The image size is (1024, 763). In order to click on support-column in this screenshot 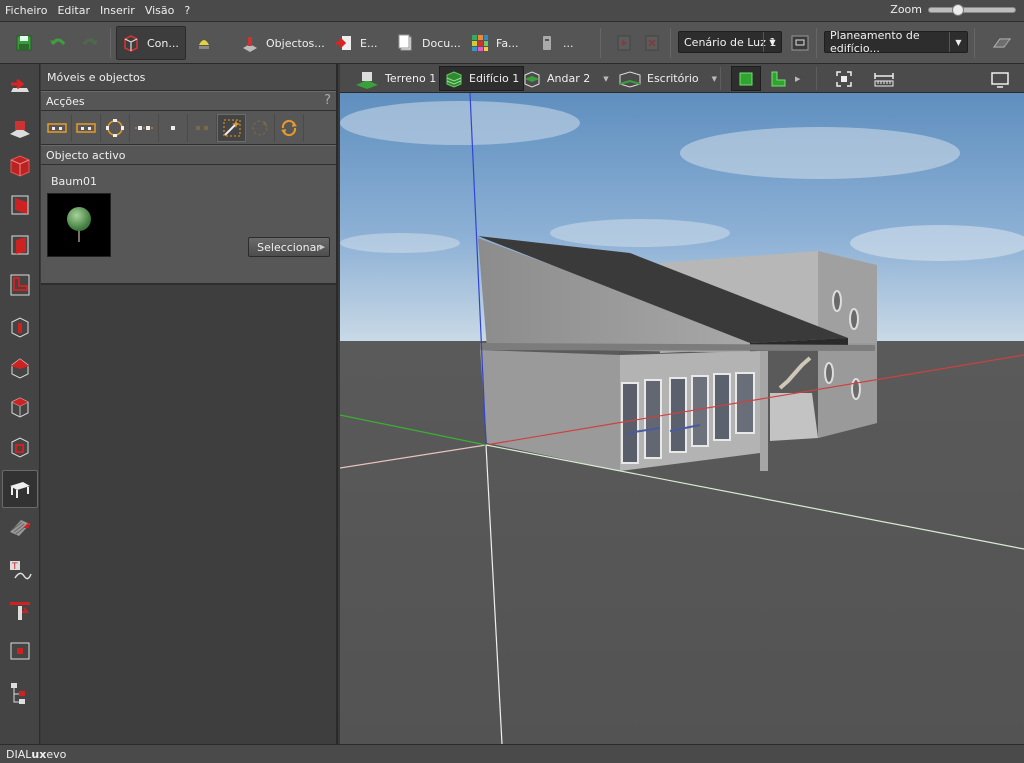, I will do `click(764, 411)`.